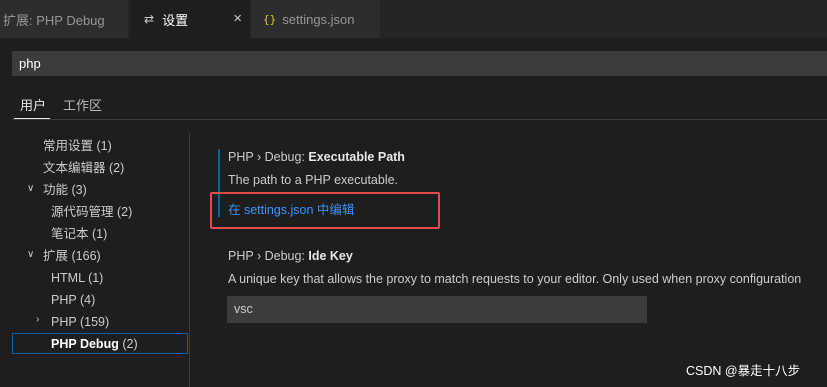 This screenshot has width=827, height=387. I want to click on toc-item-notebook: 笔记本 (1), so click(79, 234).